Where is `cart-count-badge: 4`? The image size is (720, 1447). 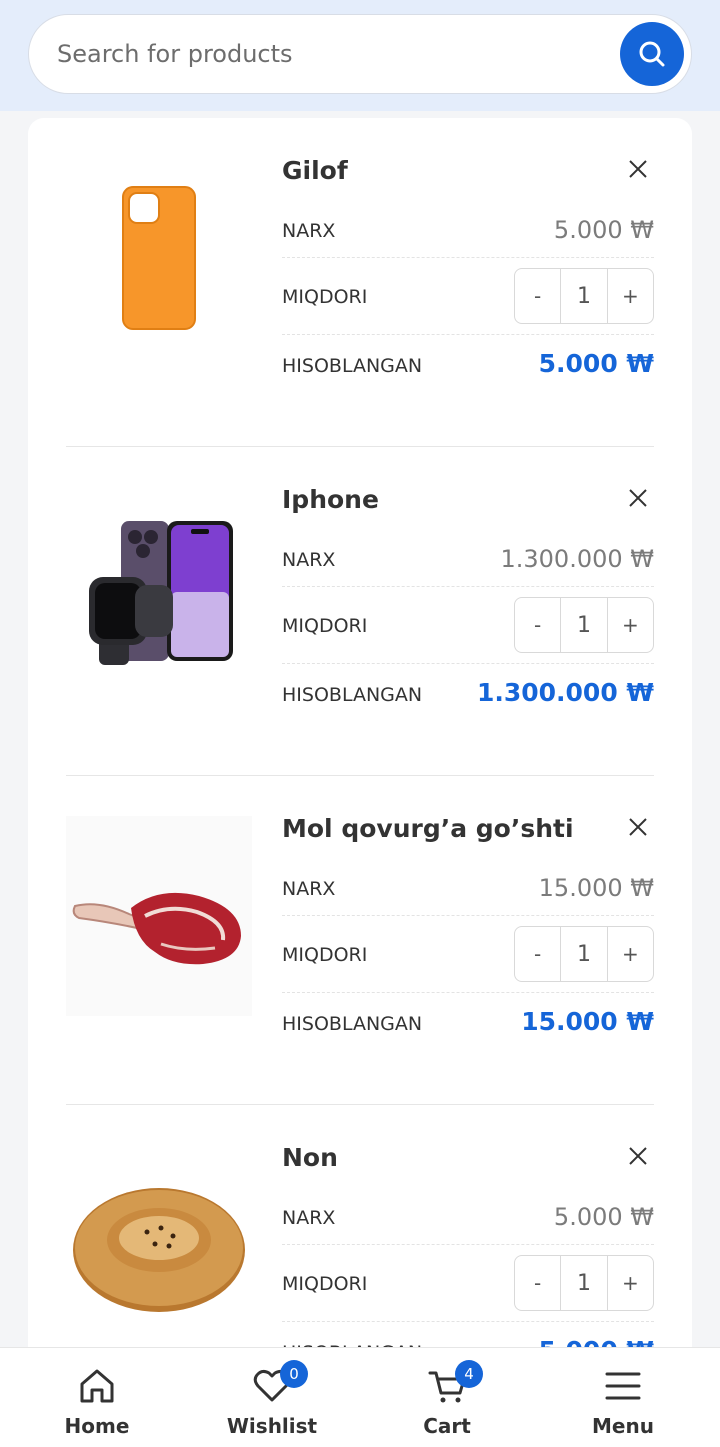
cart-count-badge: 4 is located at coordinates (469, 1374).